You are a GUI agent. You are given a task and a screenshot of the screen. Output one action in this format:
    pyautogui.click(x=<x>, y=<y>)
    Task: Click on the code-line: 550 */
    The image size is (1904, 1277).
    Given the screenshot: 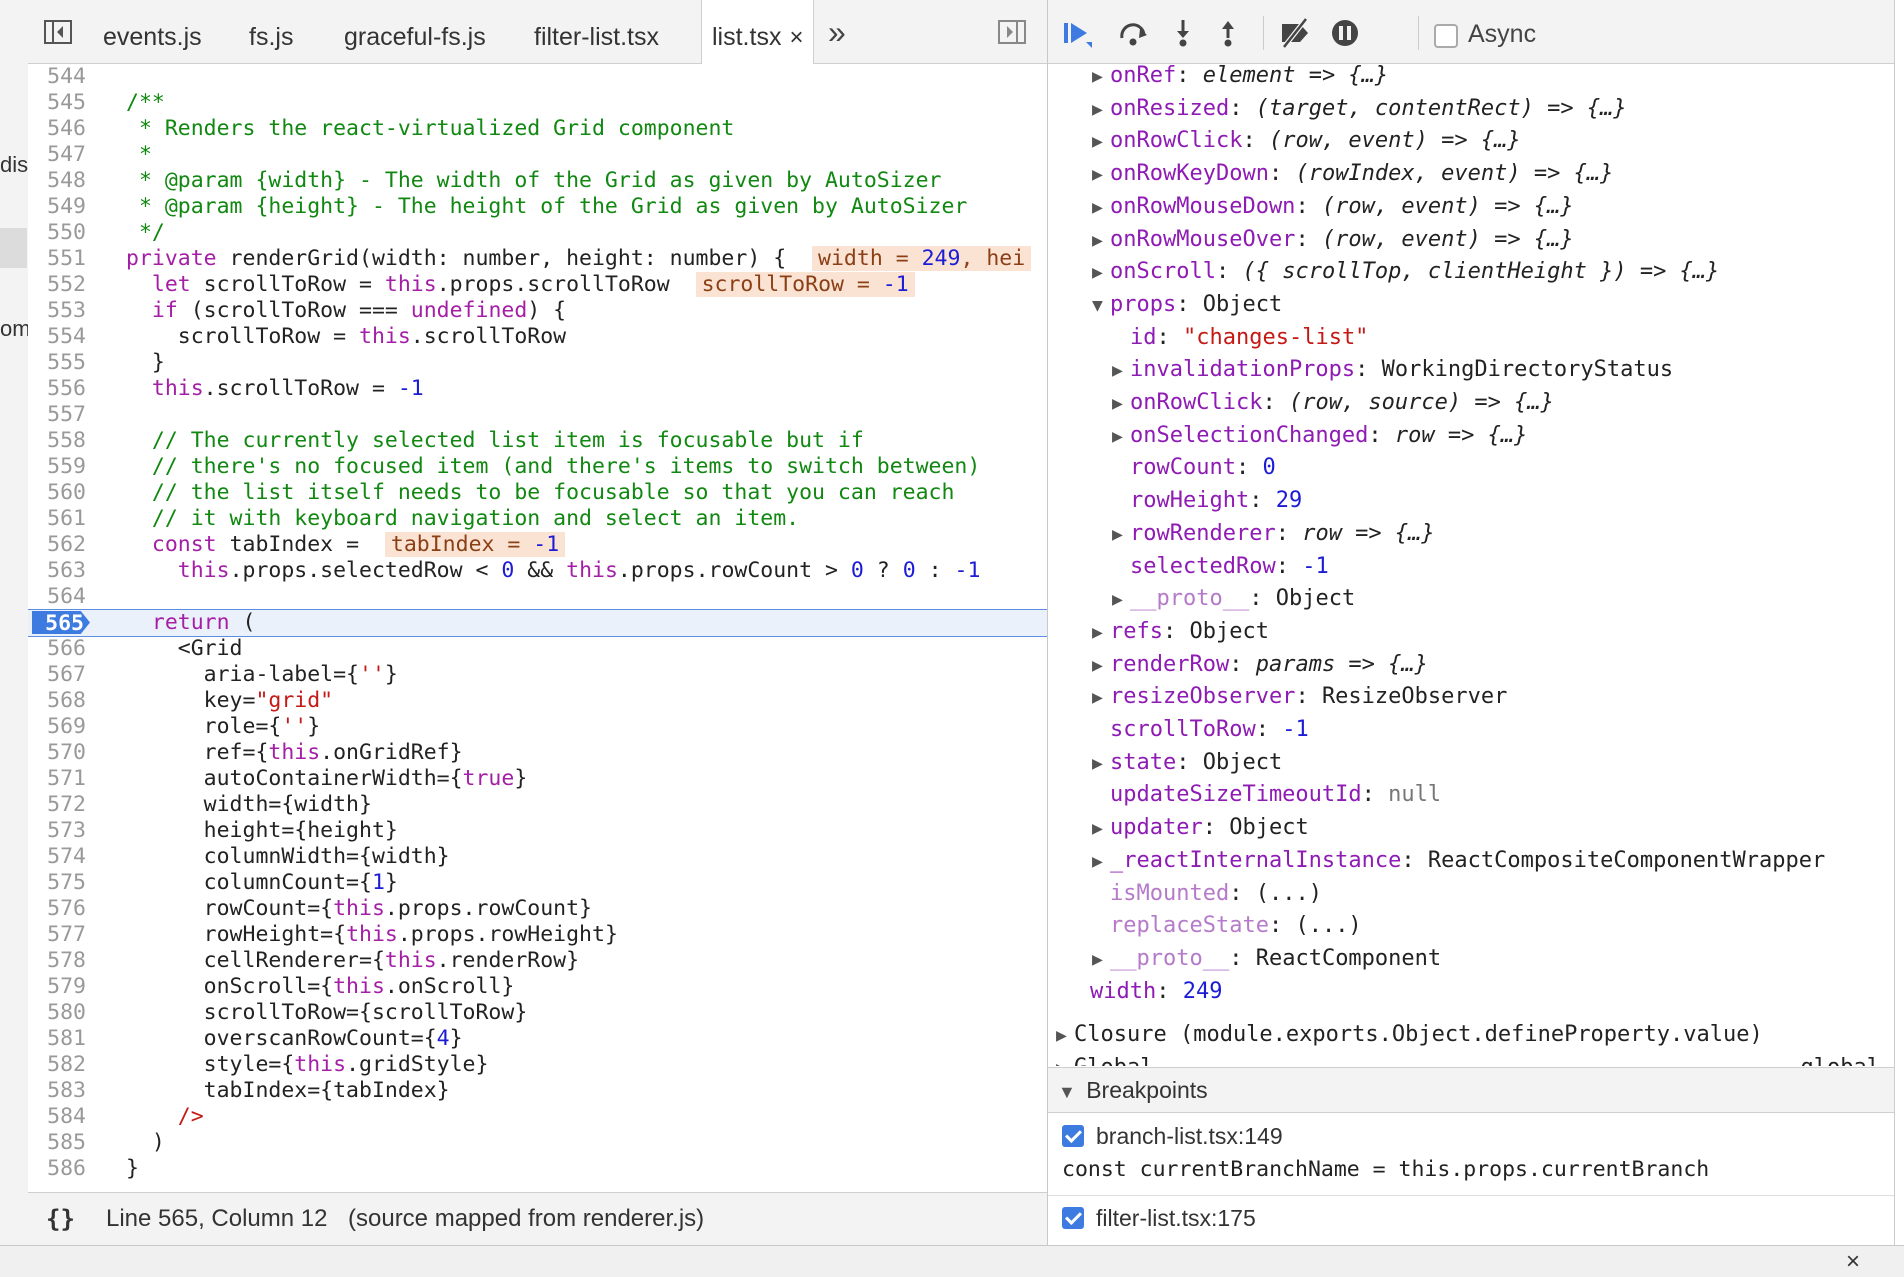 What is the action you would take?
    pyautogui.click(x=537, y=233)
    